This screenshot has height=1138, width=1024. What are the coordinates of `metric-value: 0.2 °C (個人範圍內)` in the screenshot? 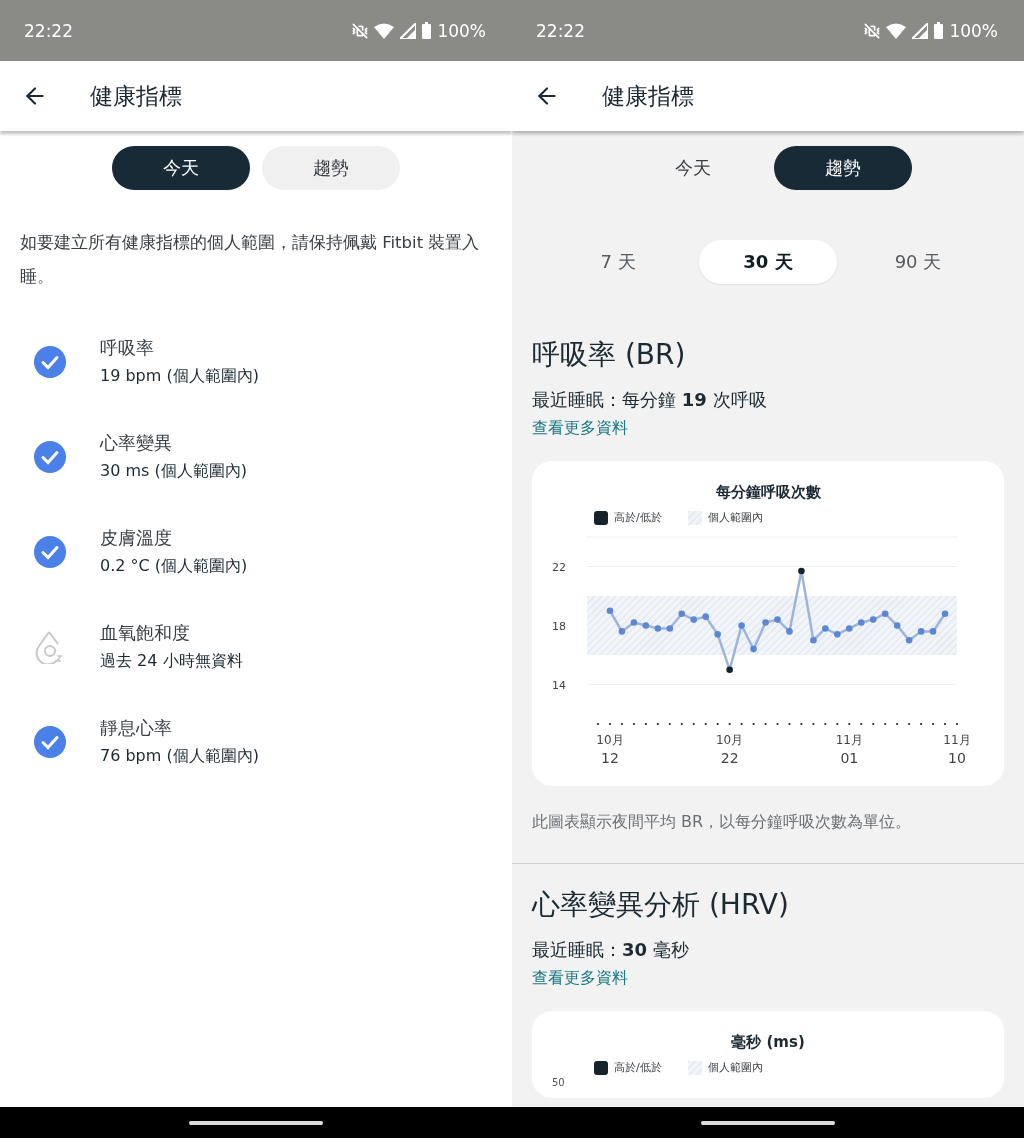 It's located at (174, 566).